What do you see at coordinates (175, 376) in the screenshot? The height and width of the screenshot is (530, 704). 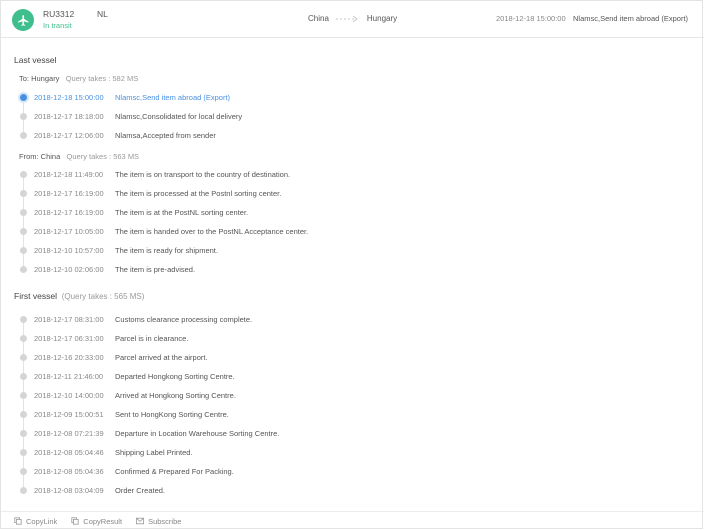 I see `event-description: Departed Hongkong Sorting Centre.` at bounding box center [175, 376].